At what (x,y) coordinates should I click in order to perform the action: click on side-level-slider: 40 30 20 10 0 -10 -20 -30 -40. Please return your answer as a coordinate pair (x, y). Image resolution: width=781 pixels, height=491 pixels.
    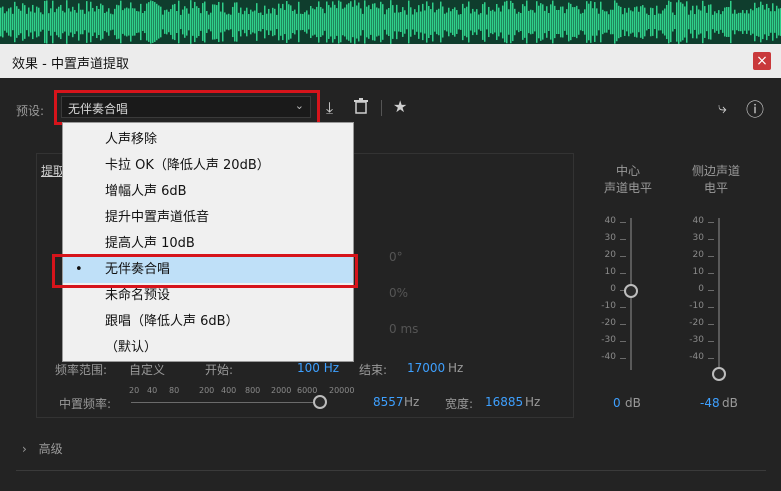
    Looking at the image, I should click on (719, 299).